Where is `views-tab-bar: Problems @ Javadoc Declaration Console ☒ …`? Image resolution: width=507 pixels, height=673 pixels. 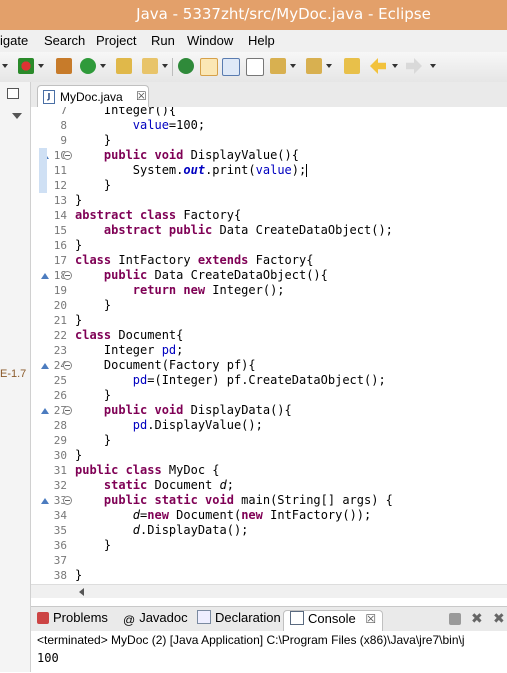
views-tab-bar: Problems @ Javadoc Declaration Console ☒ … is located at coordinates (269, 619).